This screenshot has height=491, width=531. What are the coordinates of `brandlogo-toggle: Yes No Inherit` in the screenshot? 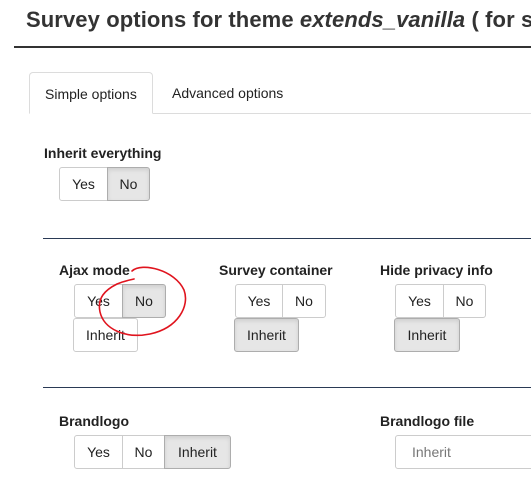 It's located at (152, 452).